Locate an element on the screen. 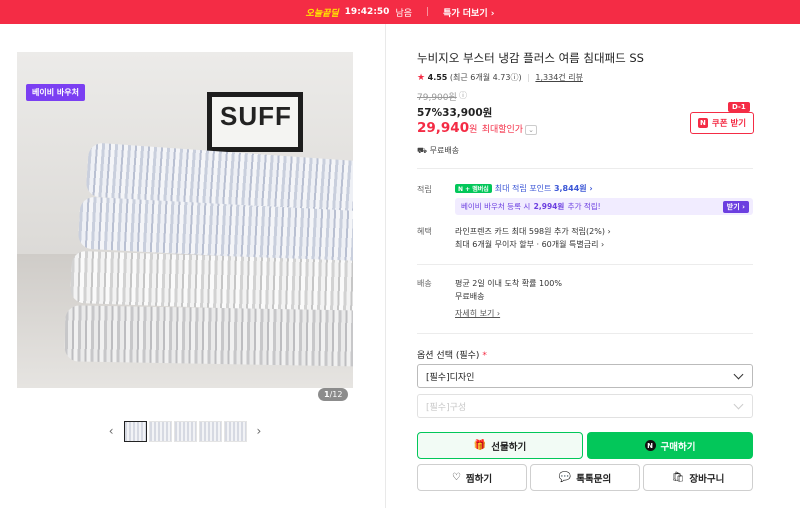  buy-button: N 구매하기 is located at coordinates (670, 445).